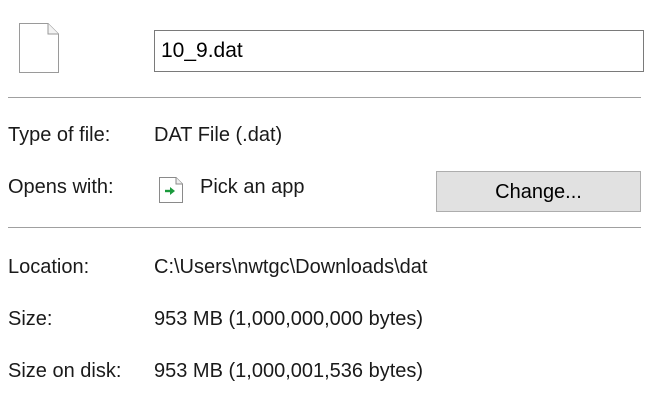 The image size is (662, 402). I want to click on type-of-file-label: Type of file:, so click(59, 135).